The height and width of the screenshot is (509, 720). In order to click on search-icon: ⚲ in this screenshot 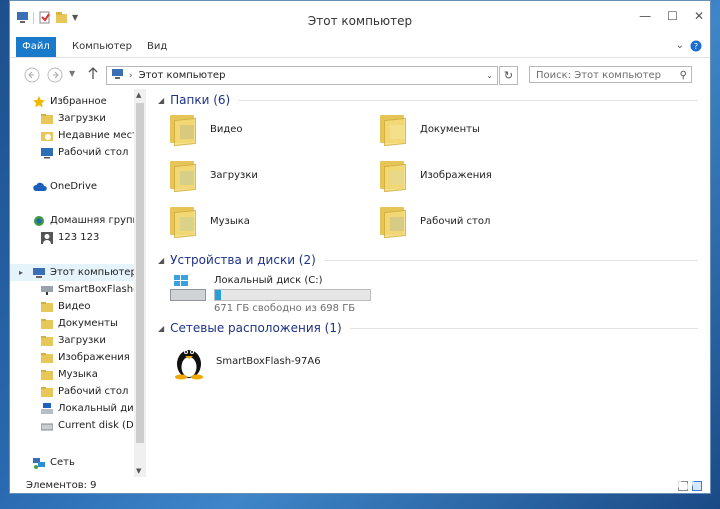, I will do `click(683, 75)`.